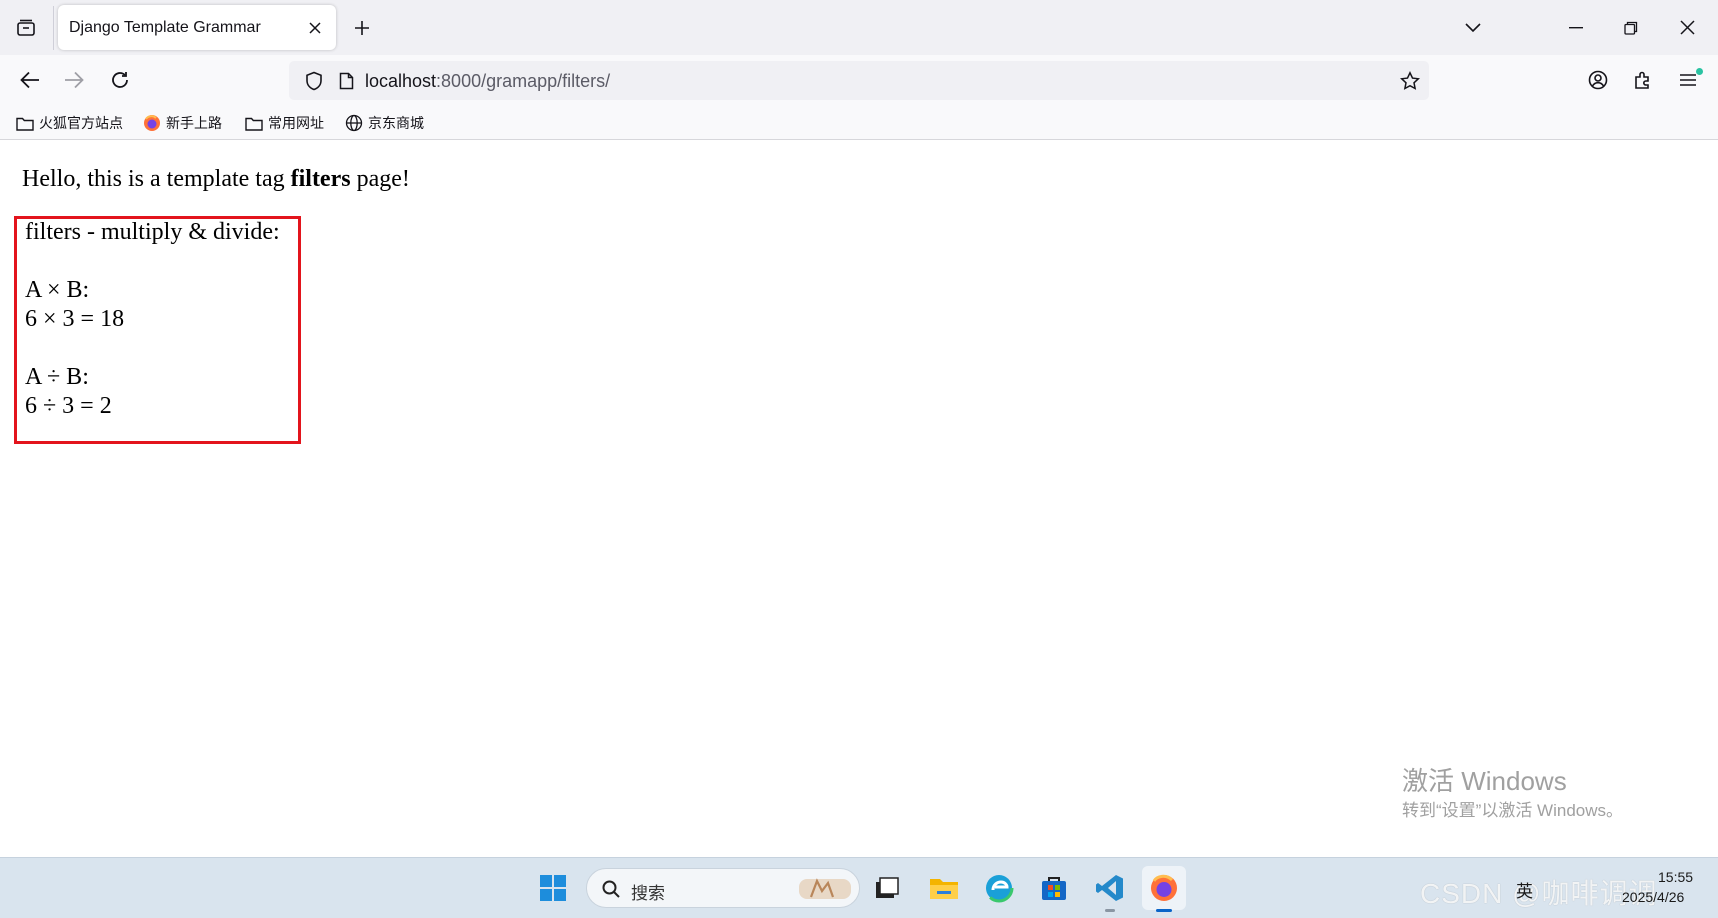 The image size is (1718, 918). What do you see at coordinates (1110, 910) in the screenshot?
I see `running-indicator` at bounding box center [1110, 910].